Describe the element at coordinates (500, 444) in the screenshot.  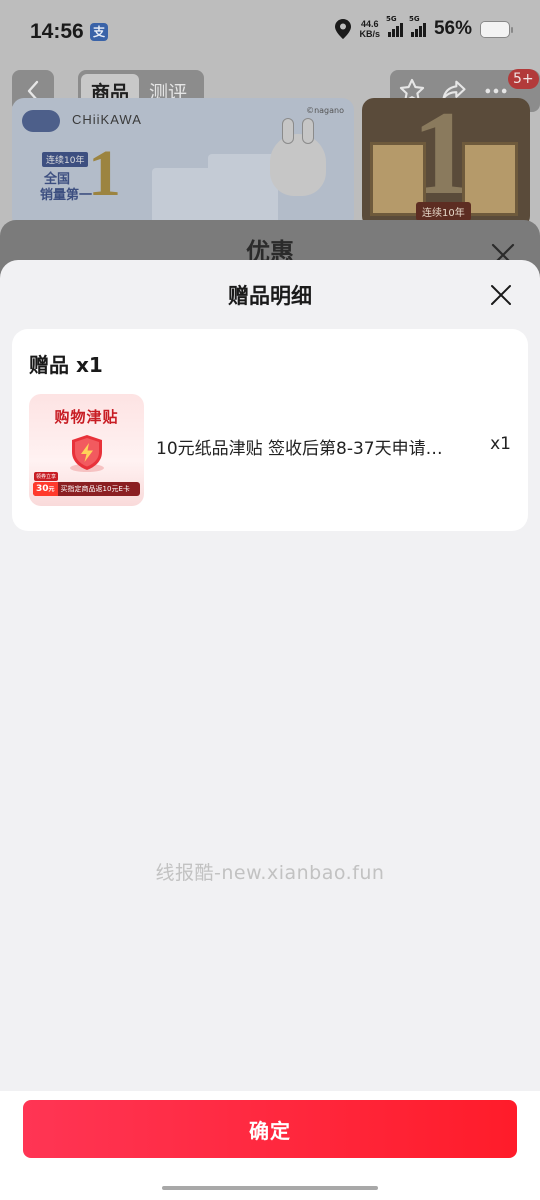
I see `gift-quantity: x1` at that location.